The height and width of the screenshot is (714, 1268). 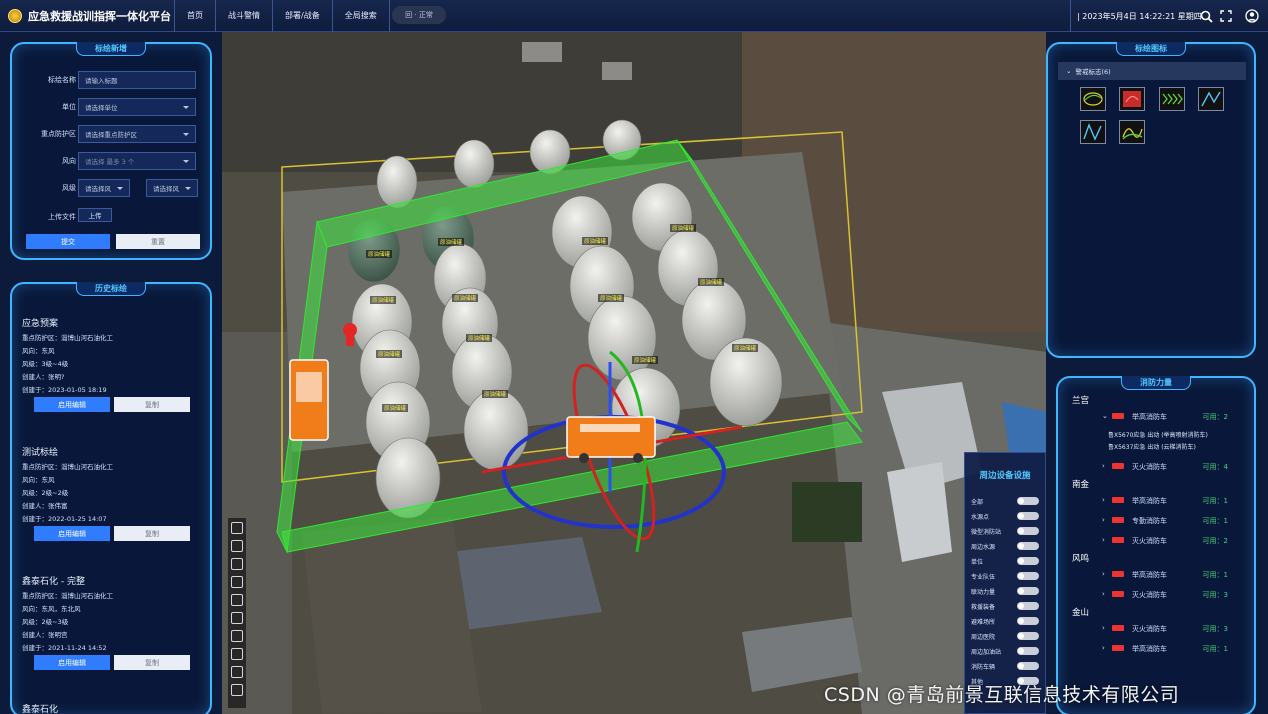 What do you see at coordinates (111, 289) in the screenshot?
I see `history-title: 历史标绘` at bounding box center [111, 289].